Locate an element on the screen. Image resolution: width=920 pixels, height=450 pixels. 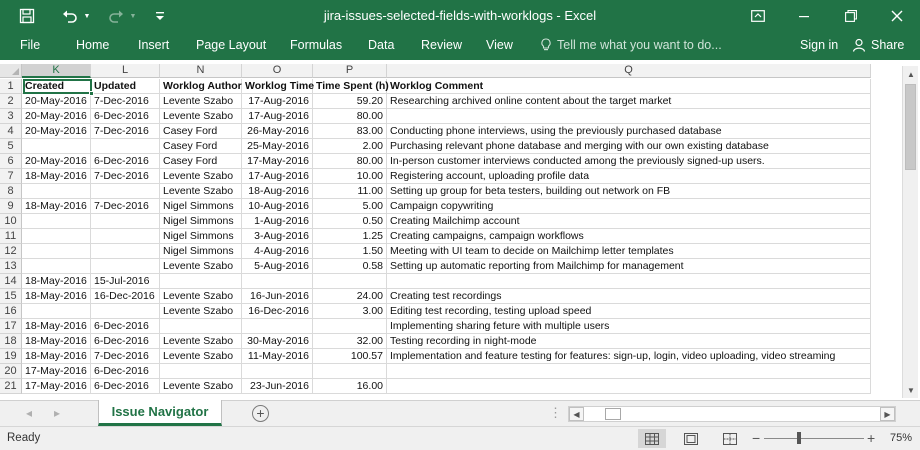
table-cell: 18-May-2016 is located at coordinates (56, 296).